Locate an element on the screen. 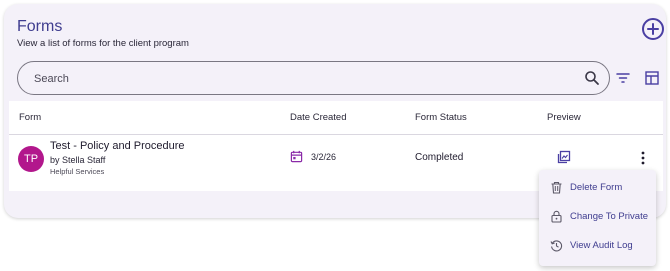 The width and height of the screenshot is (670, 271). form-status: Completed is located at coordinates (439, 157).